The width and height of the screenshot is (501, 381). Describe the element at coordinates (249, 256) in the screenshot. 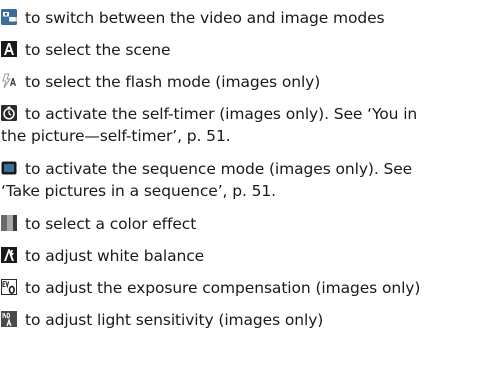

I see `list-item-white-balance: to adjust white balance` at that location.